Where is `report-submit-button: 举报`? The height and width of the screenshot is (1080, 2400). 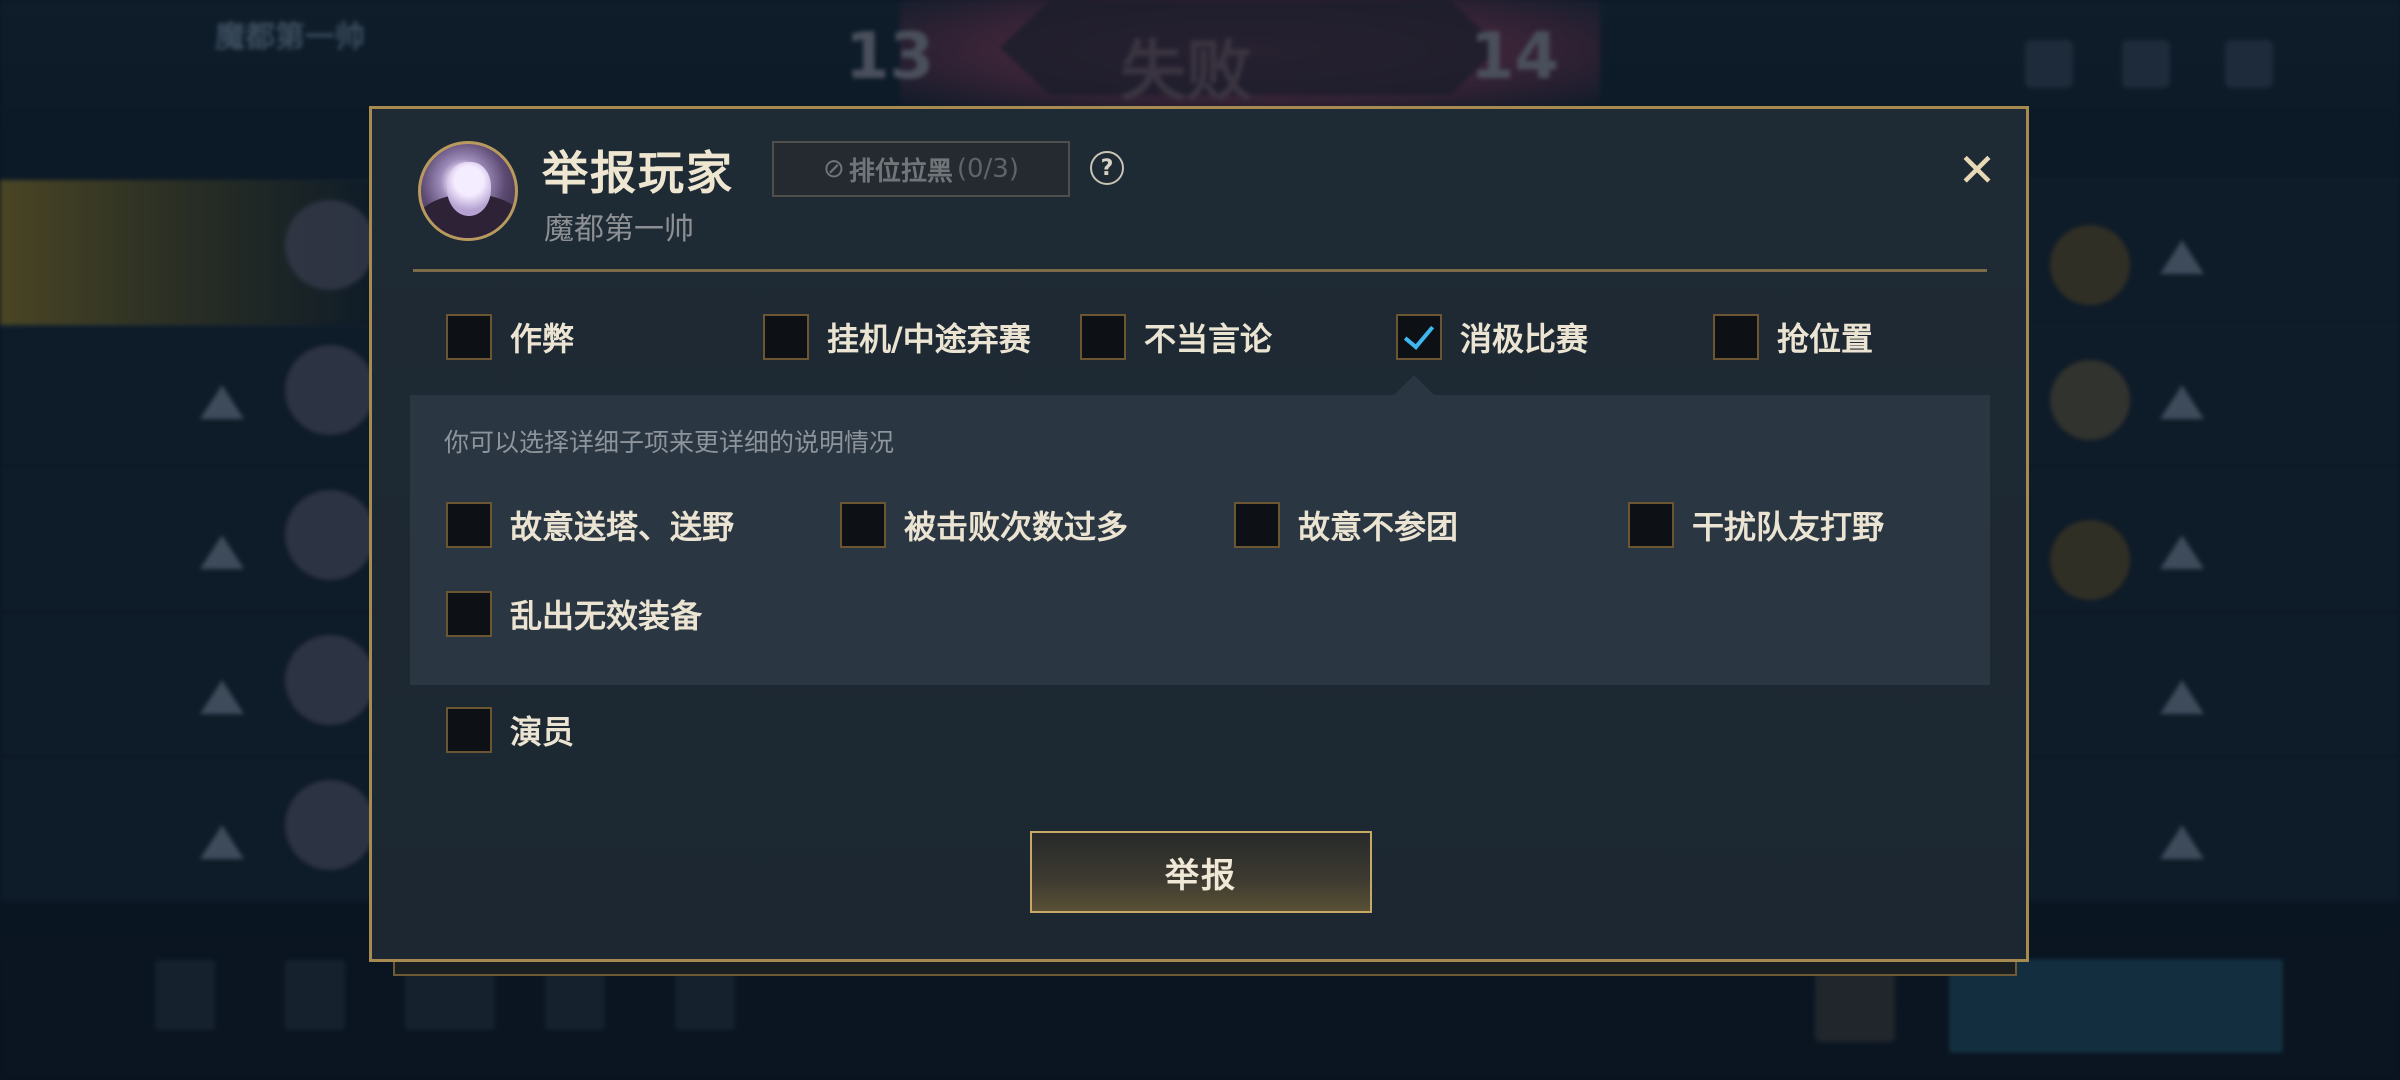
report-submit-button: 举报 is located at coordinates (1201, 872).